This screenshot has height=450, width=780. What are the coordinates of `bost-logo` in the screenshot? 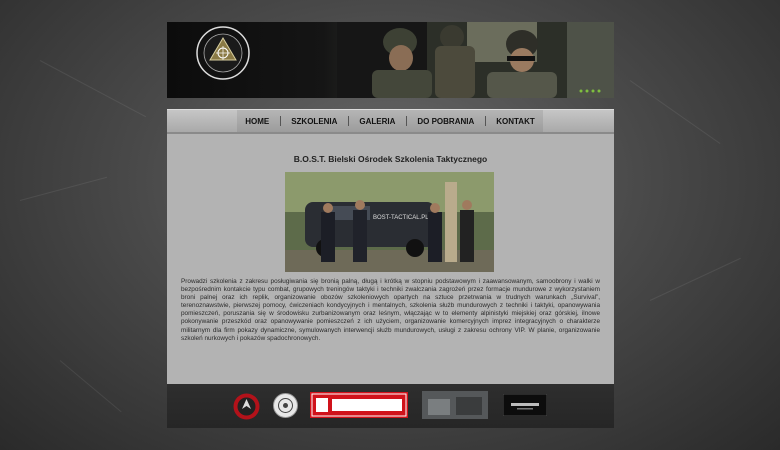 It's located at (223, 53).